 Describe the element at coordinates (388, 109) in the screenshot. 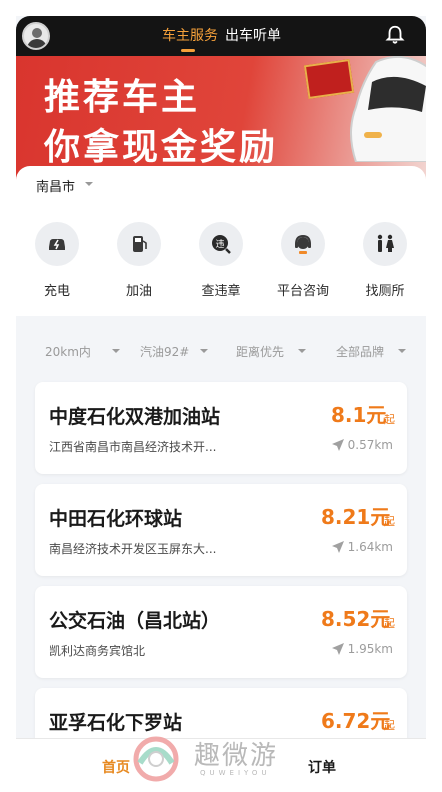

I see `car-icon` at that location.